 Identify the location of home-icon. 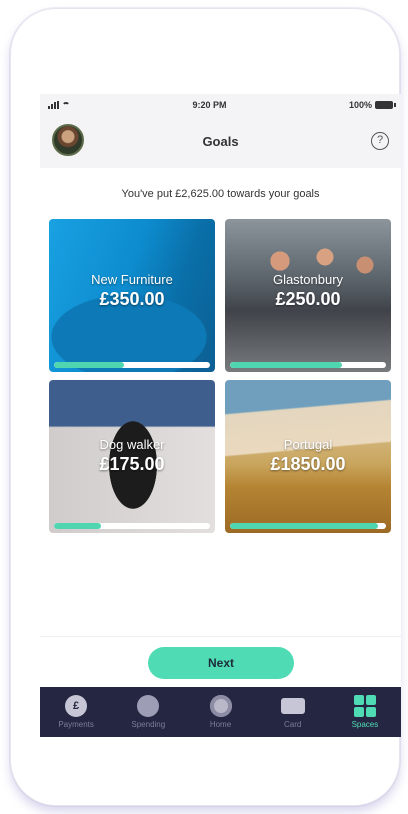
(220, 706).